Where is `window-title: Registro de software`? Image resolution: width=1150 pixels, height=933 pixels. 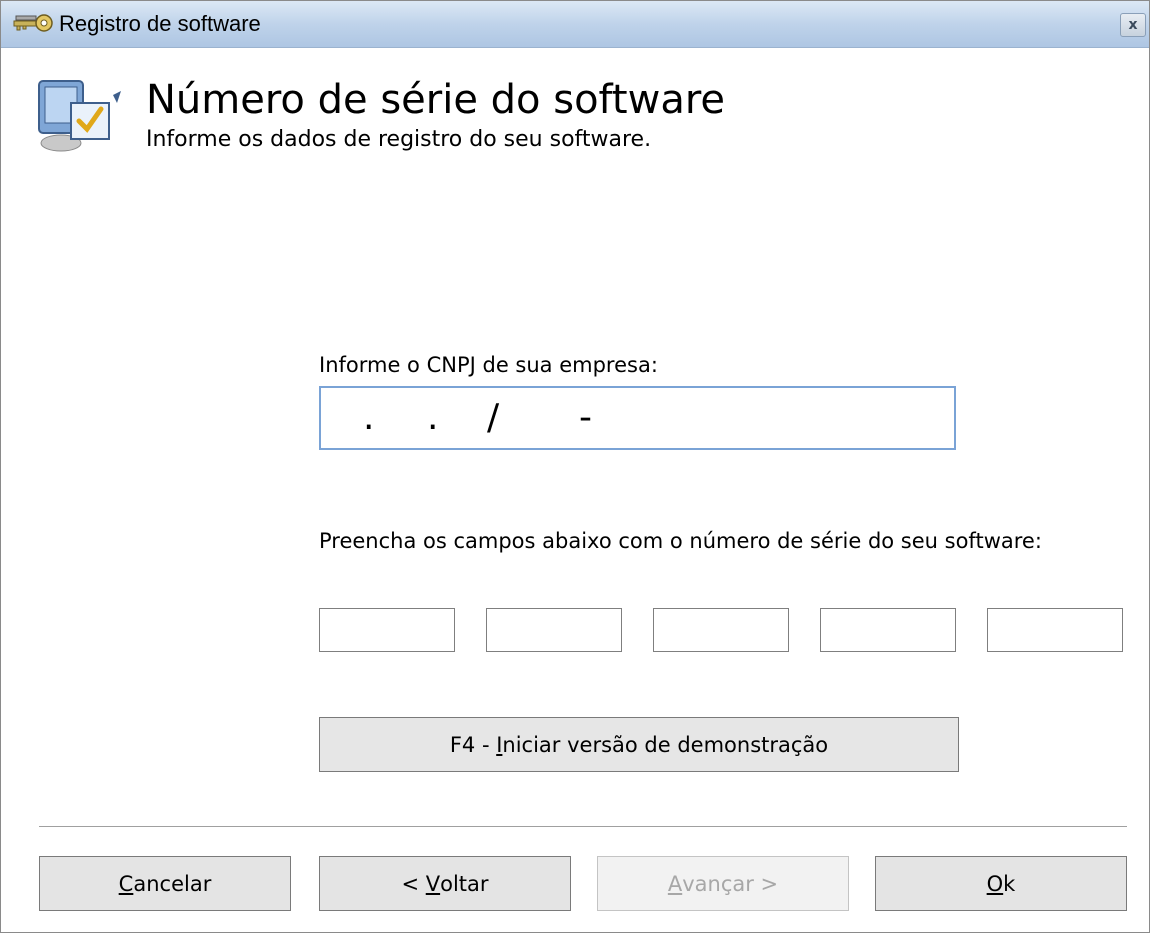 window-title: Registro de software is located at coordinates (160, 23).